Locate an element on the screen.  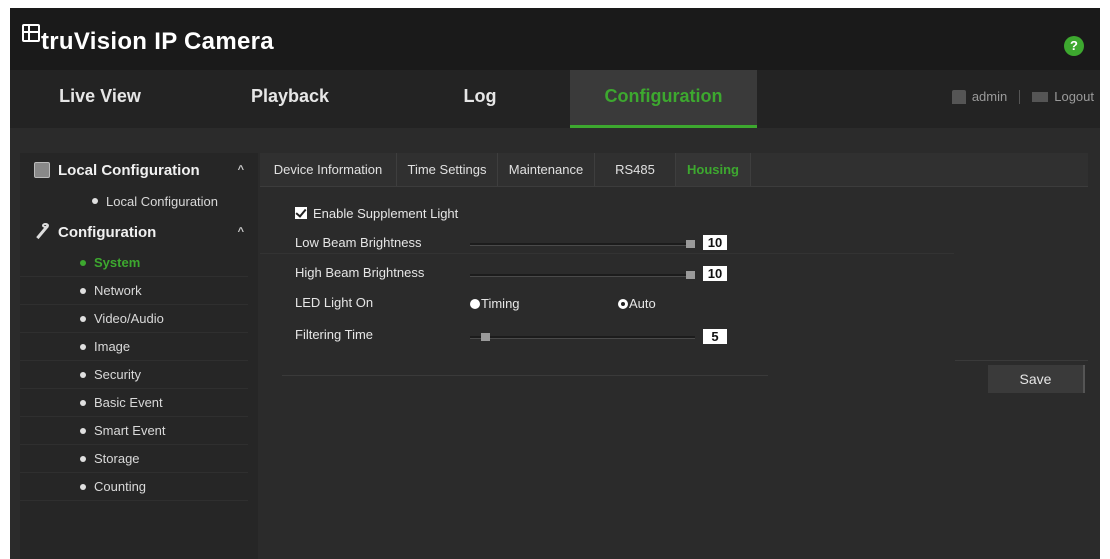
wrench-icon is located at coordinates (42, 231).